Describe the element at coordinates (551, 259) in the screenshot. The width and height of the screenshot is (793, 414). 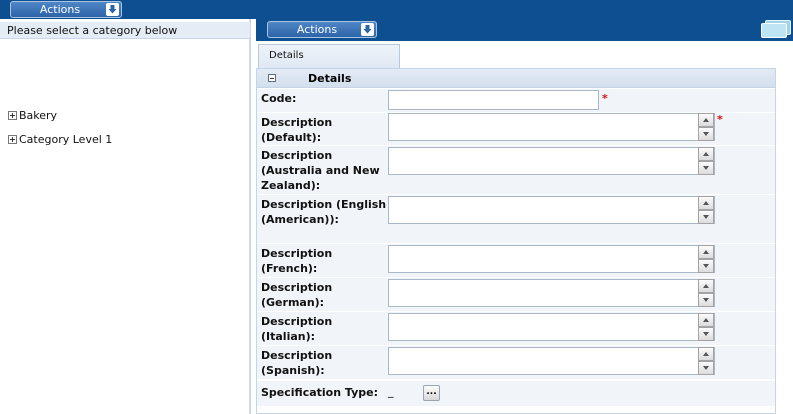
I see `description-french-textarea` at that location.